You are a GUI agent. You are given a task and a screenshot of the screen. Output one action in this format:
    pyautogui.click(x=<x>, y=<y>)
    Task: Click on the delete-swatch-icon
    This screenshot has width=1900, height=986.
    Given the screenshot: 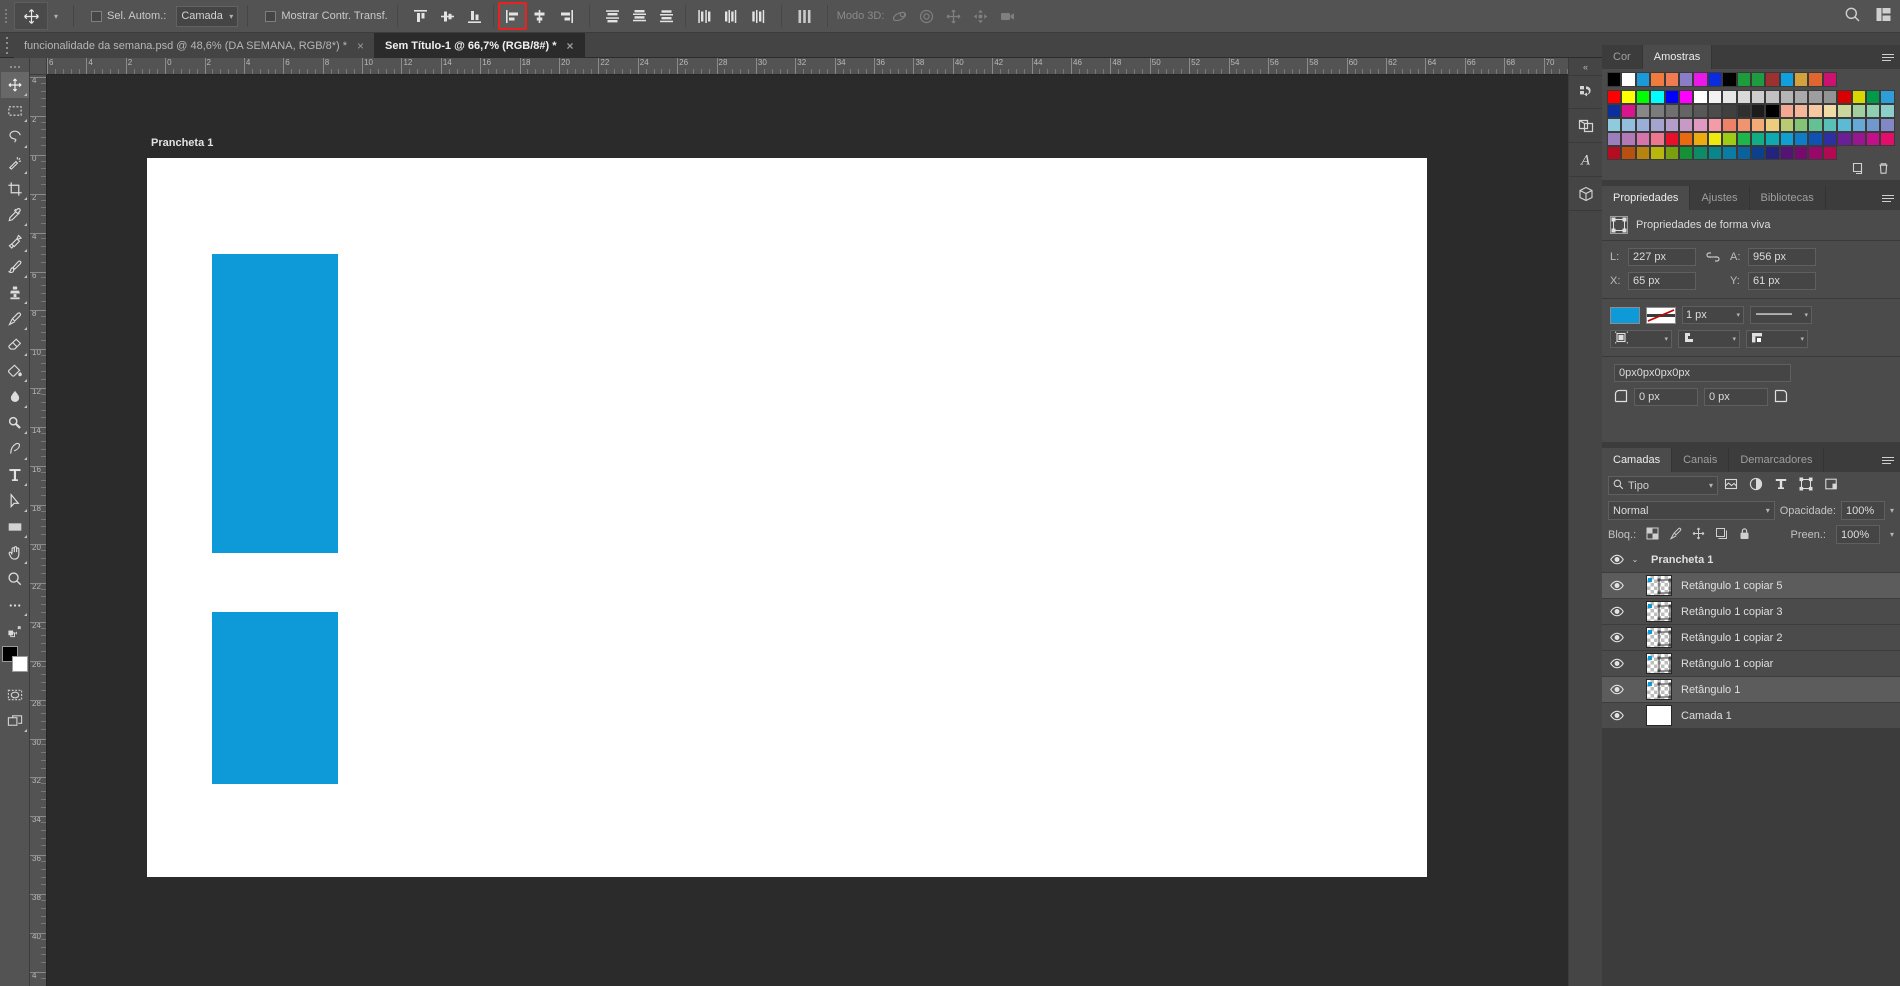 What is the action you would take?
    pyautogui.click(x=1883, y=170)
    